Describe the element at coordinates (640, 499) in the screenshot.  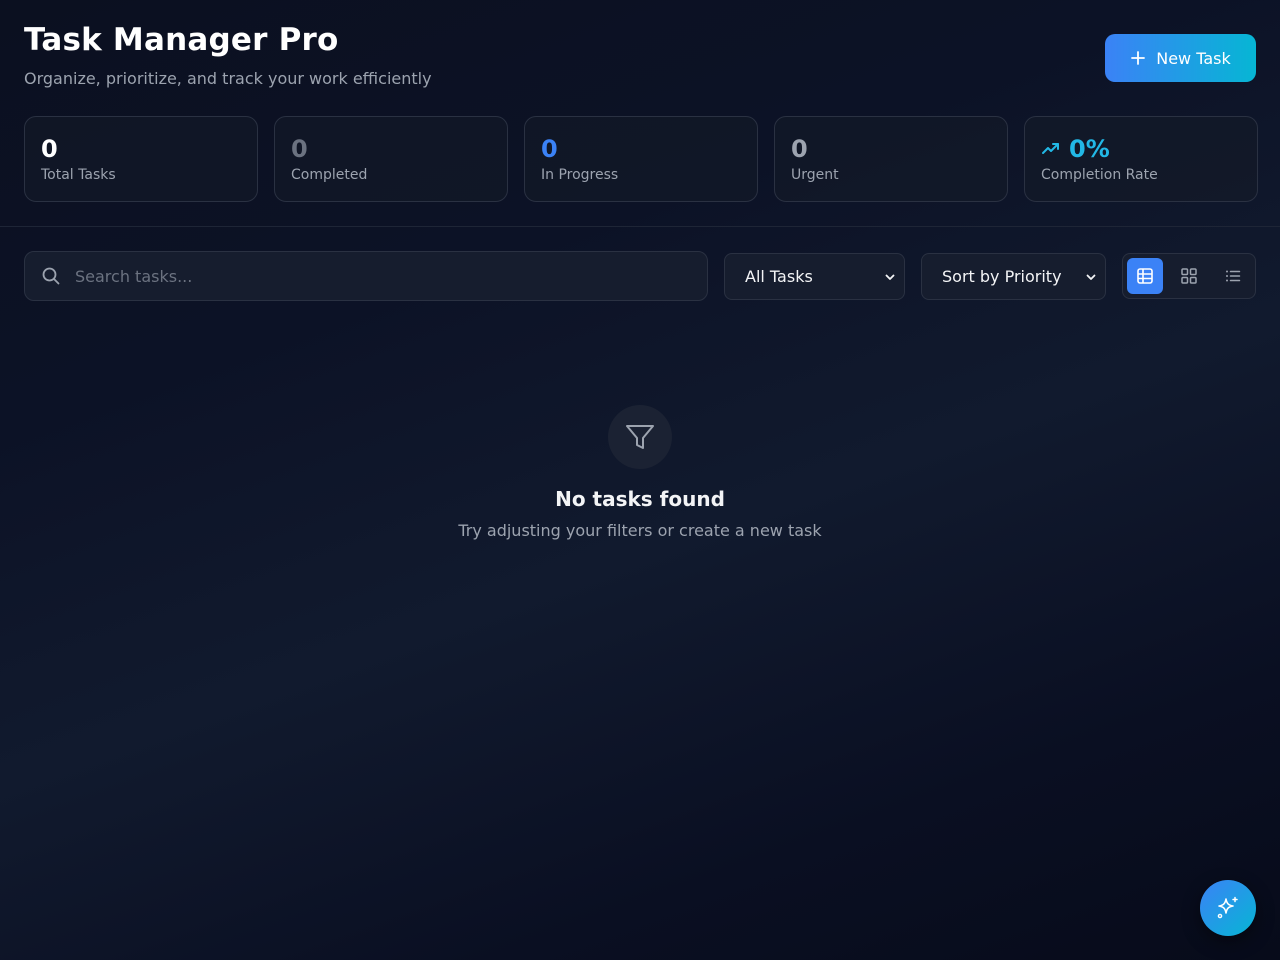
I see `empty-state-title: No tasks found` at that location.